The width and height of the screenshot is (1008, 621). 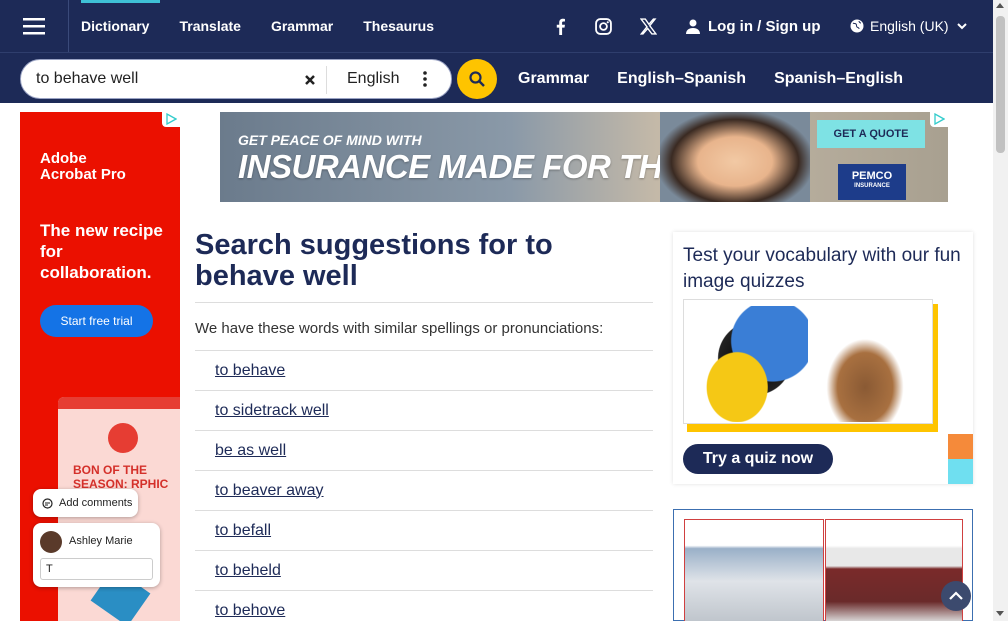 I want to click on banner-logo: PEMCO INSURANCE, so click(x=872, y=182).